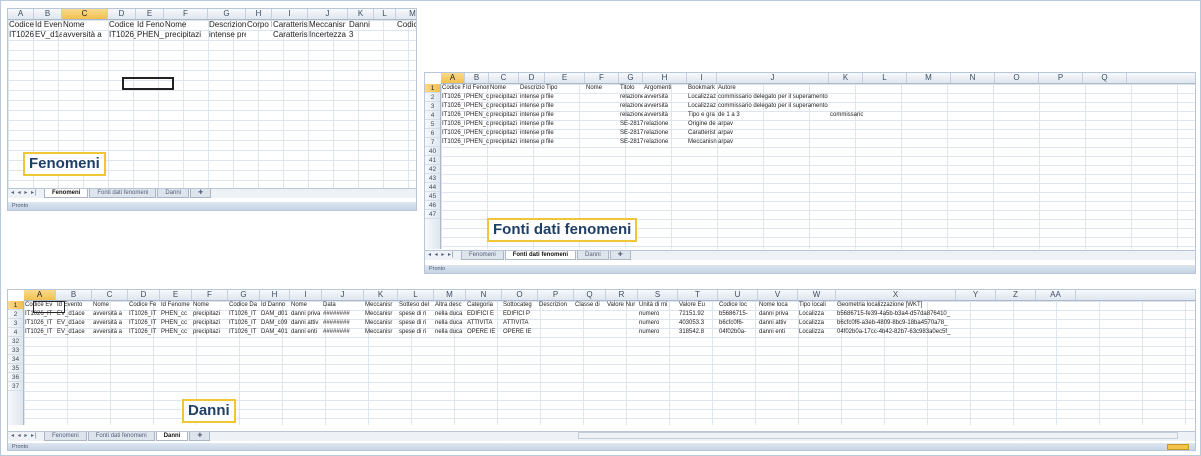  Describe the element at coordinates (484, 314) in the screenshot. I see `table-cell: EDIFICI E` at that location.